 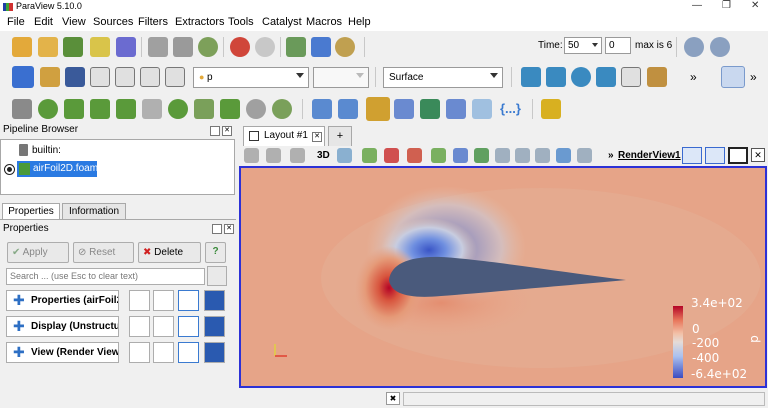 What do you see at coordinates (208, 47) in the screenshot?
I see `auto-apply-icon` at bounding box center [208, 47].